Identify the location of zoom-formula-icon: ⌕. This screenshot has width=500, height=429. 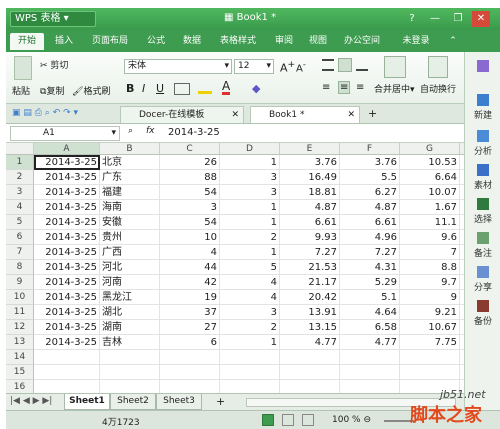
(130, 131).